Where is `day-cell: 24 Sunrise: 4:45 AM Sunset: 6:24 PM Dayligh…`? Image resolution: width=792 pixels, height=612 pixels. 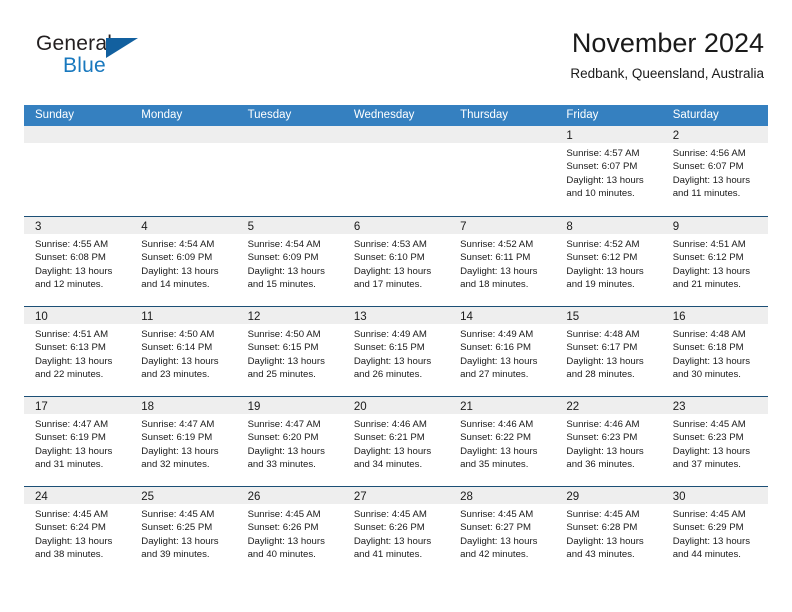 day-cell: 24 Sunrise: 4:45 AM Sunset: 6:24 PM Dayligh… is located at coordinates (77, 531).